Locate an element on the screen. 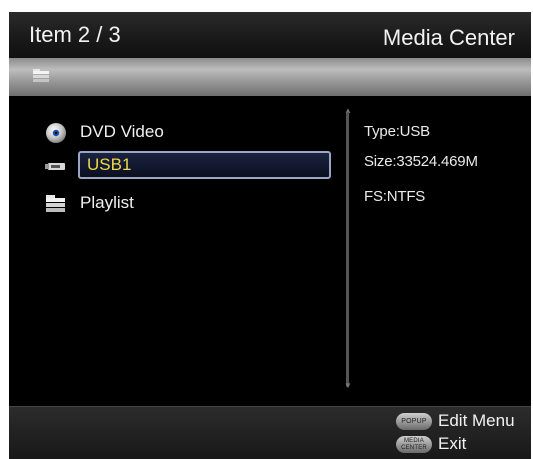 This screenshot has height=459, width=533. list-item-label: DVD Video is located at coordinates (122, 131).